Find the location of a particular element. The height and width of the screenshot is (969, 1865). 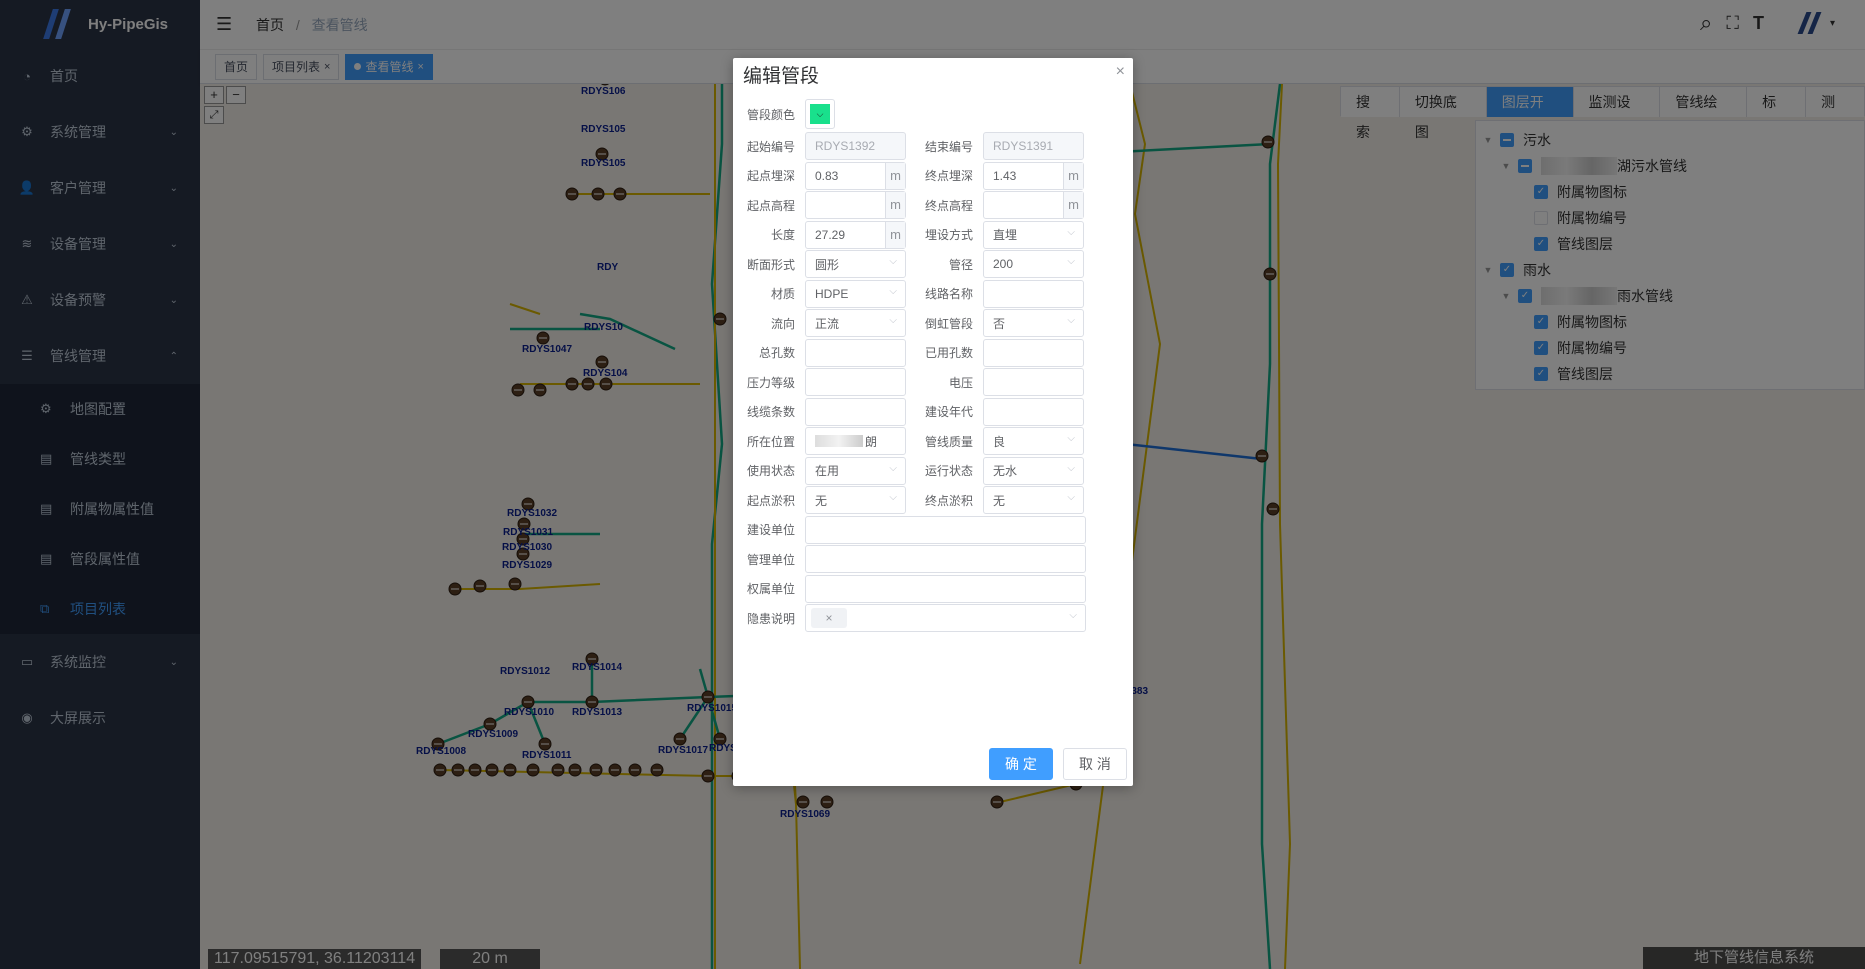

location-input: 朗 is located at coordinates (855, 441).